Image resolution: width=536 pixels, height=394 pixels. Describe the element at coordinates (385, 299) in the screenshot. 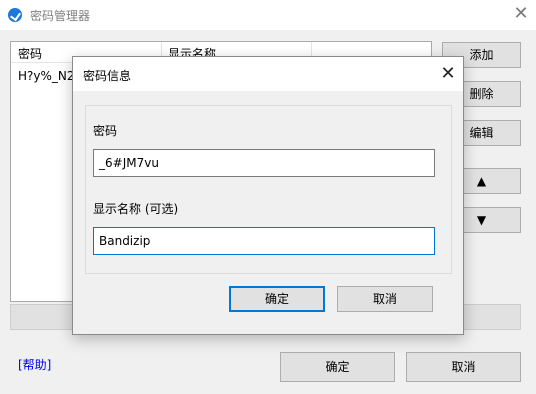

I see `dialog-cancel-button: 取消` at that location.